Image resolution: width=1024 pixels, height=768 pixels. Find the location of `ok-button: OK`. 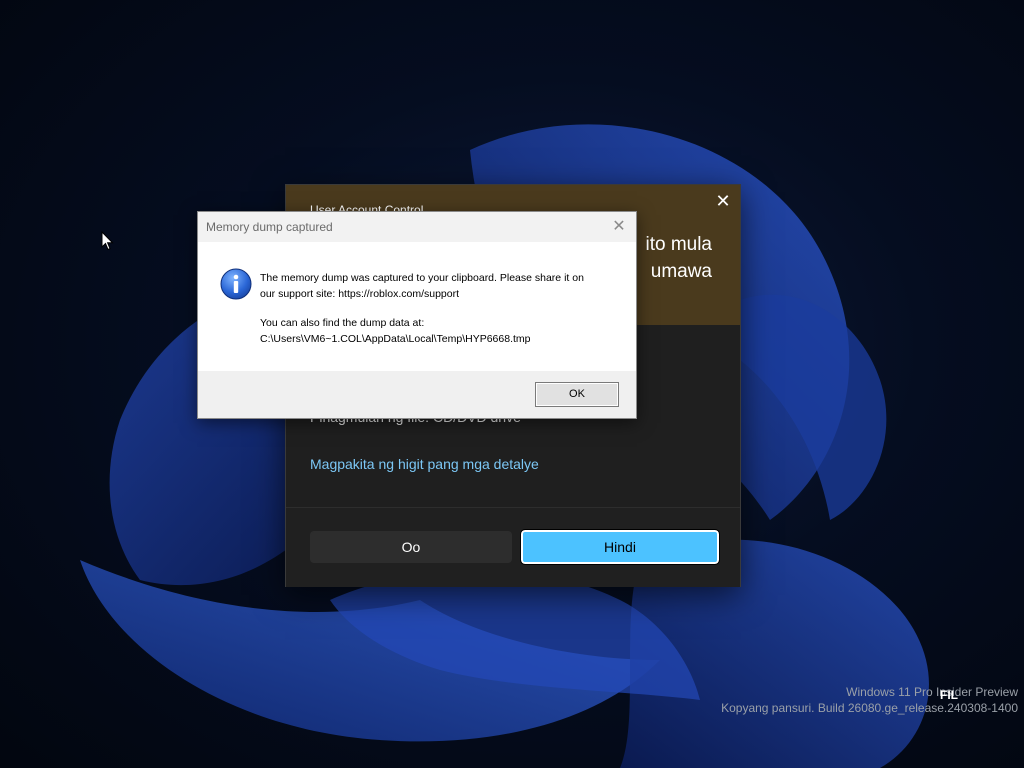

ok-button: OK is located at coordinates (577, 394).